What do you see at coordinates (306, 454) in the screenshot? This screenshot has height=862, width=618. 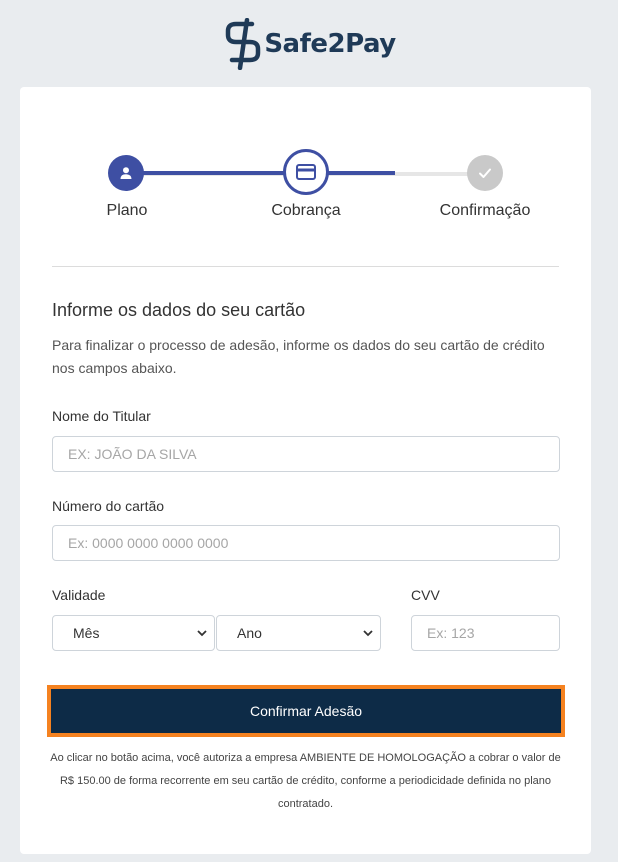 I see `holder-name-input` at bounding box center [306, 454].